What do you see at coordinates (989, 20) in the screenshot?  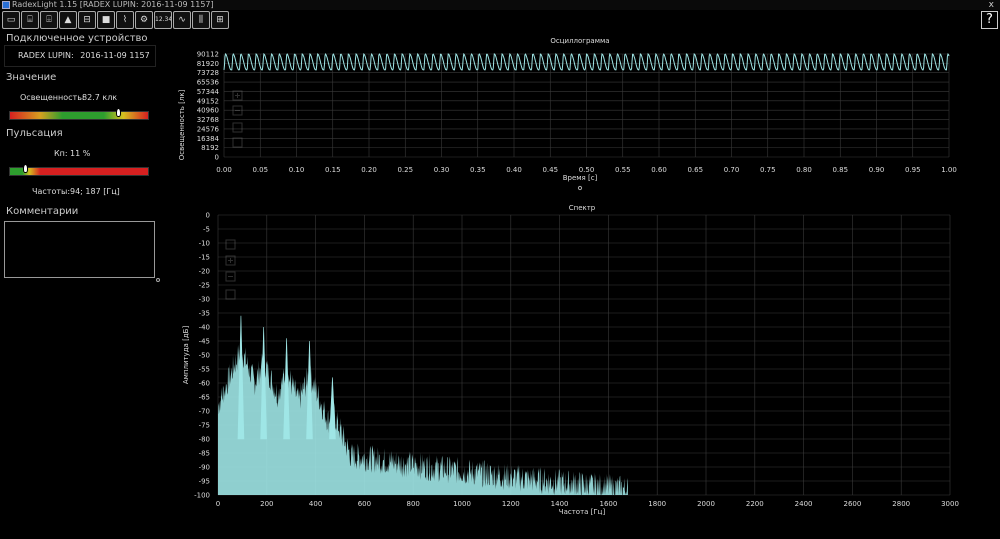 I see `help-button: ?` at bounding box center [989, 20].